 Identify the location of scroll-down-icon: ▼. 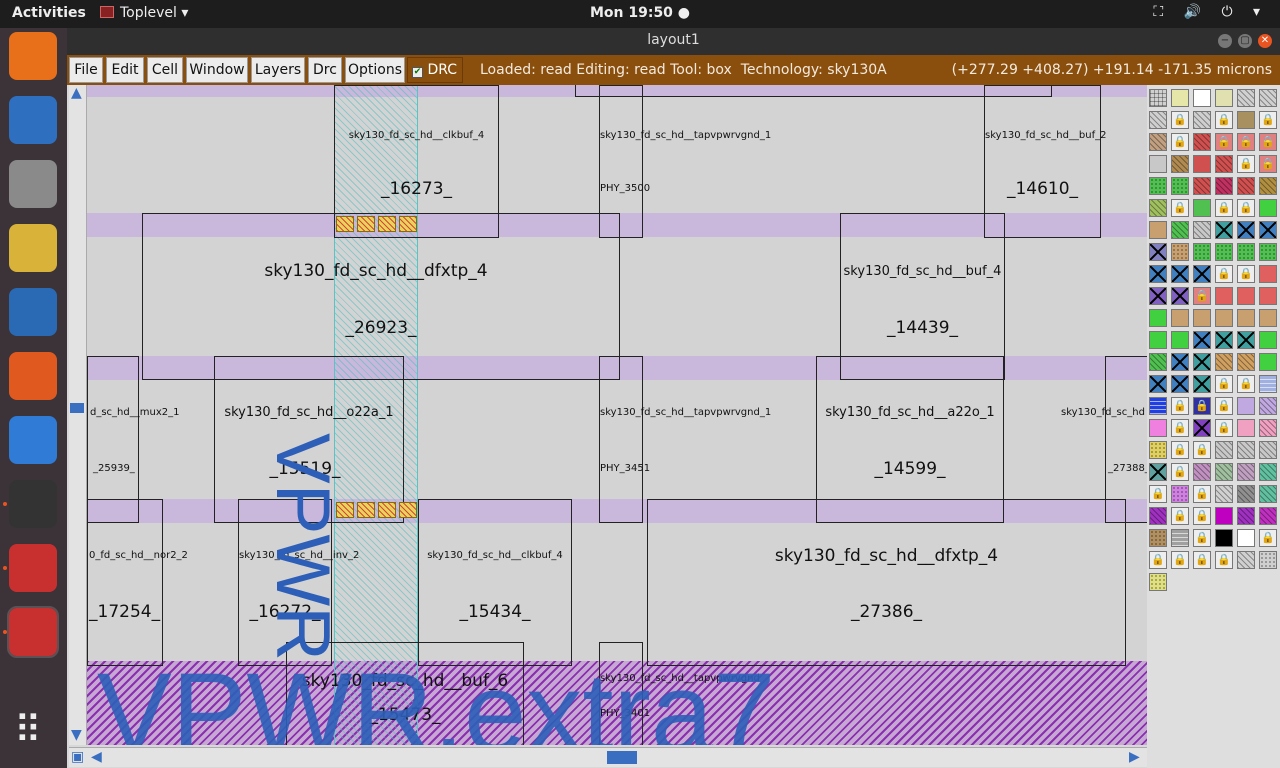
(76, 735).